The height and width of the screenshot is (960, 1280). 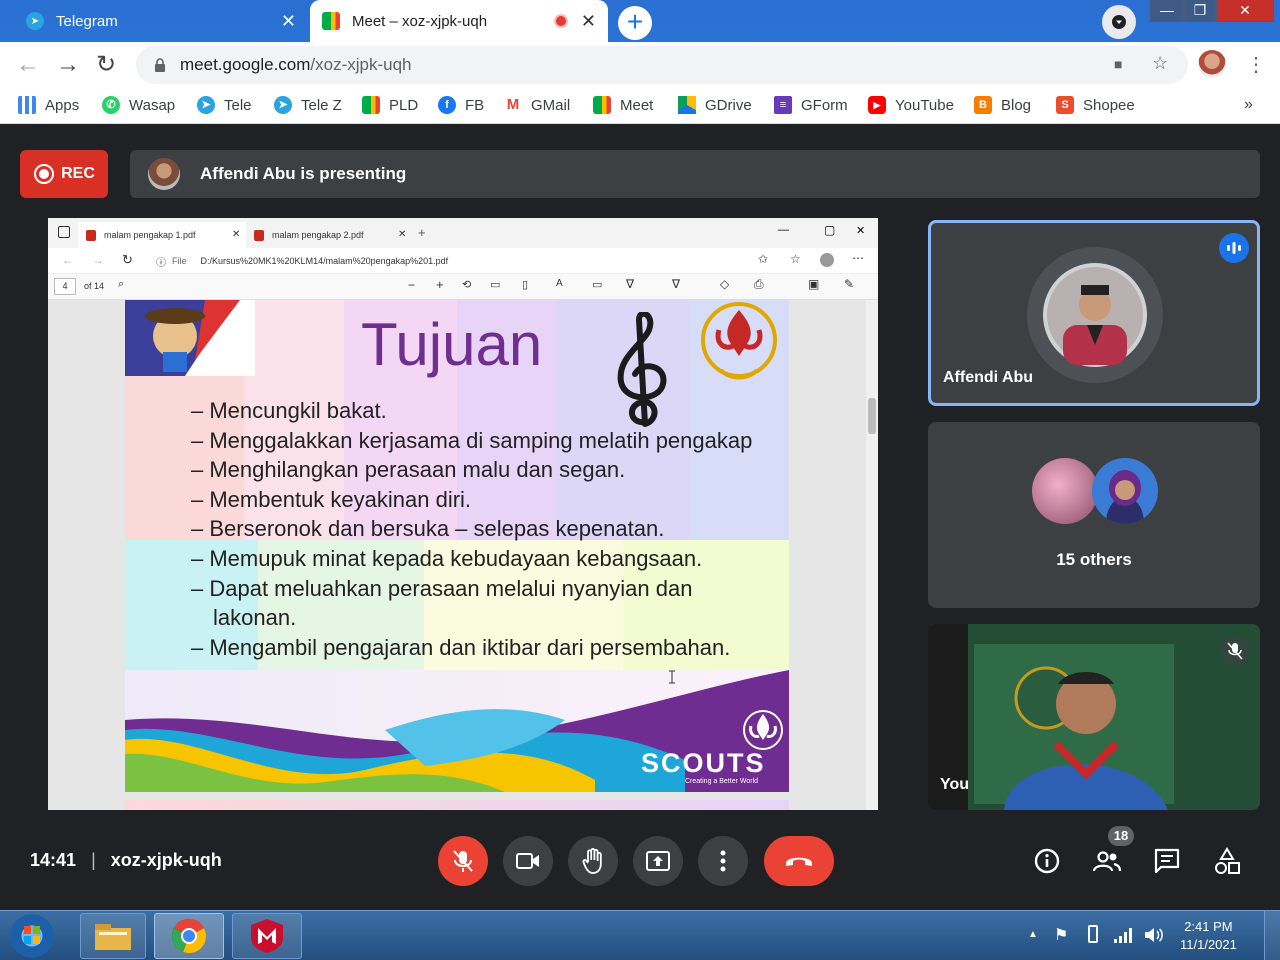 I want to click on page-view-icon: ▯, so click(x=525, y=284).